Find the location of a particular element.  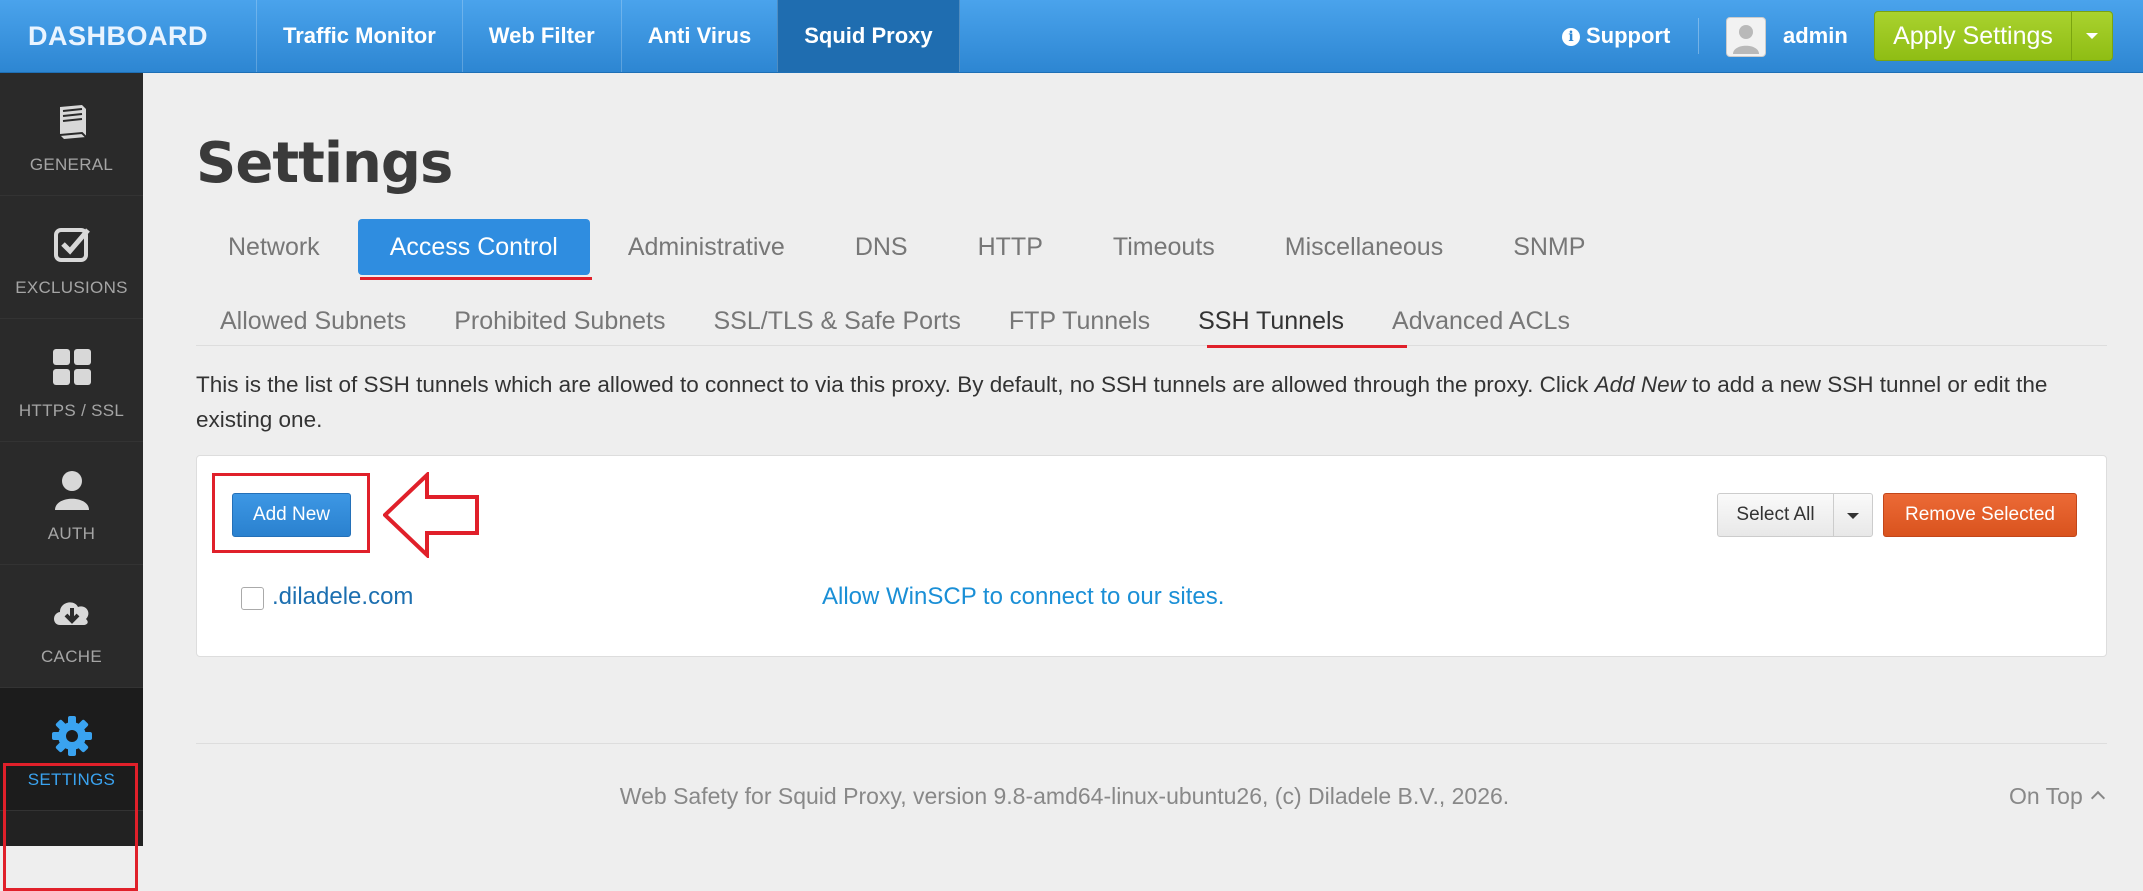

sidebar-item-label: AUTH is located at coordinates (71, 533).